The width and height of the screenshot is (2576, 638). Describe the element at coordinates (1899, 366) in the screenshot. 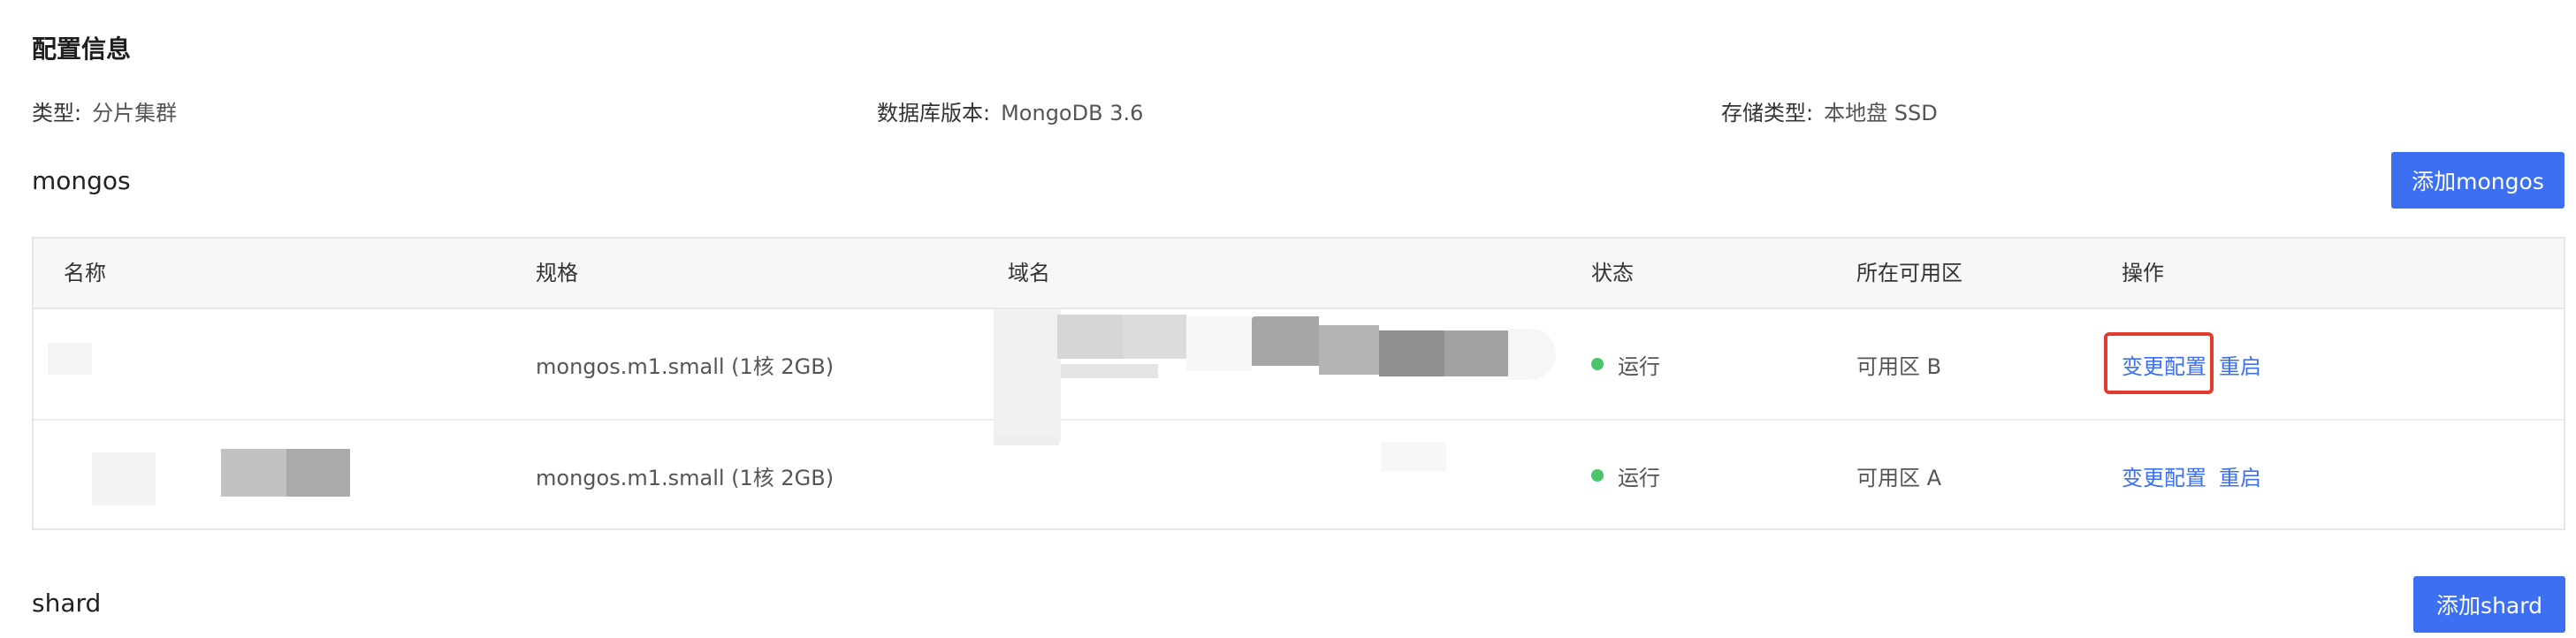

I see `row-zone: 可用区 B` at that location.